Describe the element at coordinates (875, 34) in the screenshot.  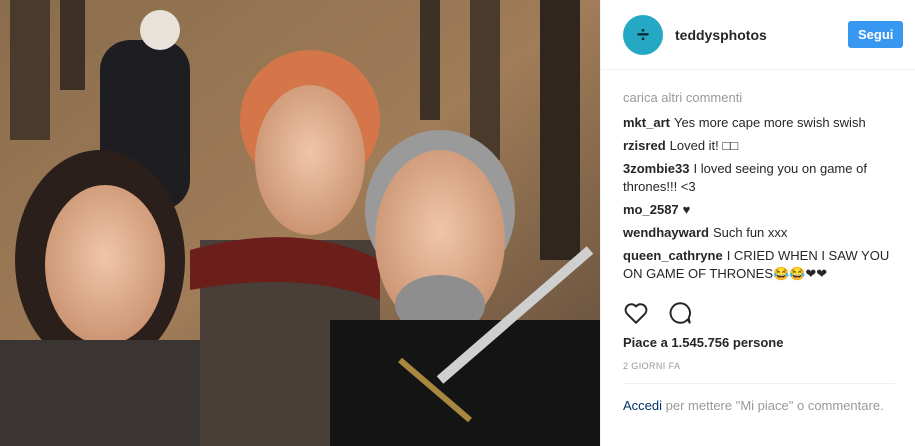
I see `follow-button: Segui` at that location.